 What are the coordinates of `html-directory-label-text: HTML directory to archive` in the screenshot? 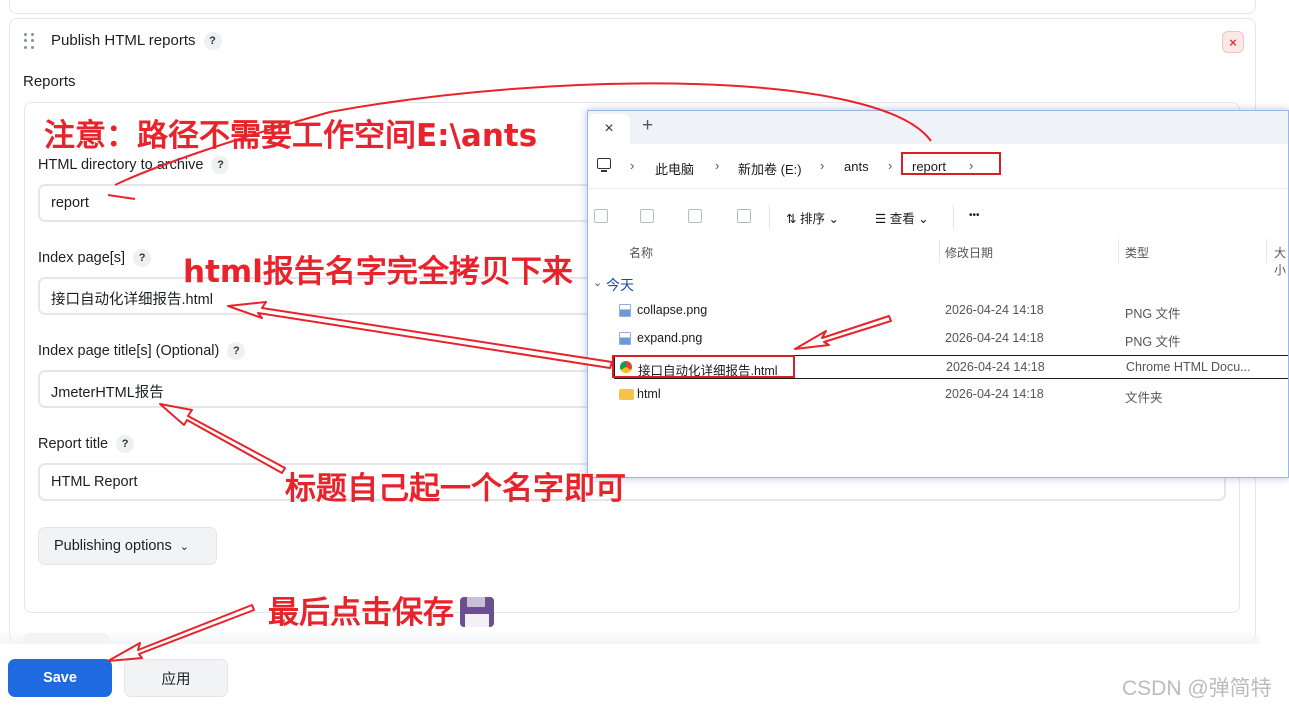 It's located at (121, 164).